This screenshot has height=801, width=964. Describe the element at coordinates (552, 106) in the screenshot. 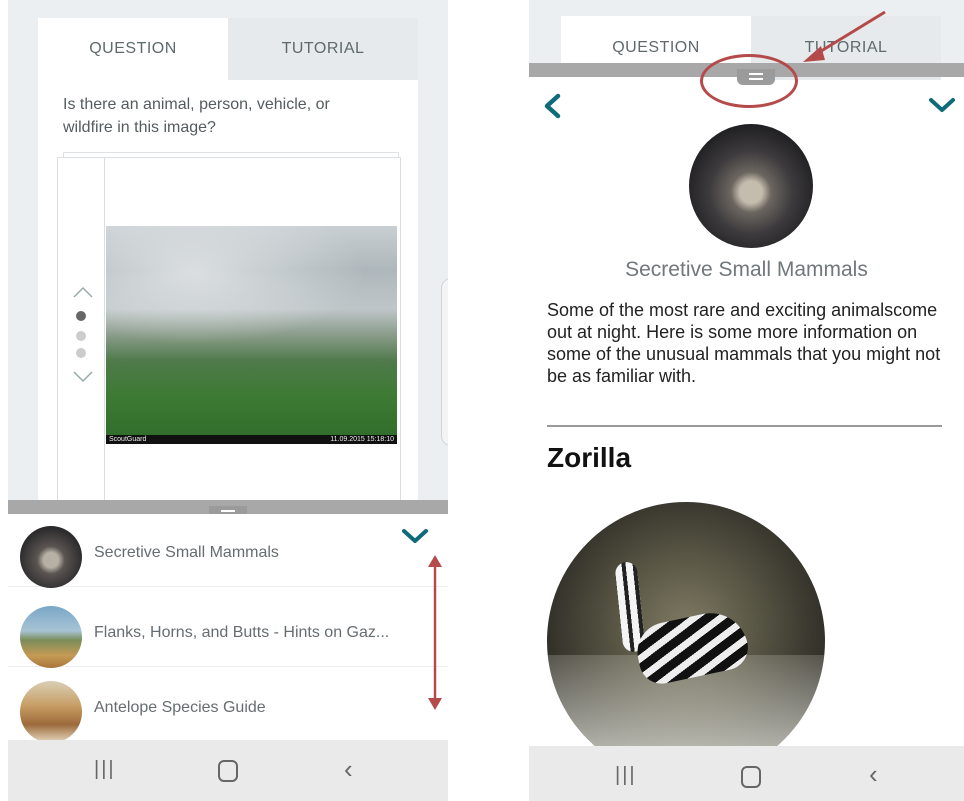

I see `chevron-left-icon` at that location.